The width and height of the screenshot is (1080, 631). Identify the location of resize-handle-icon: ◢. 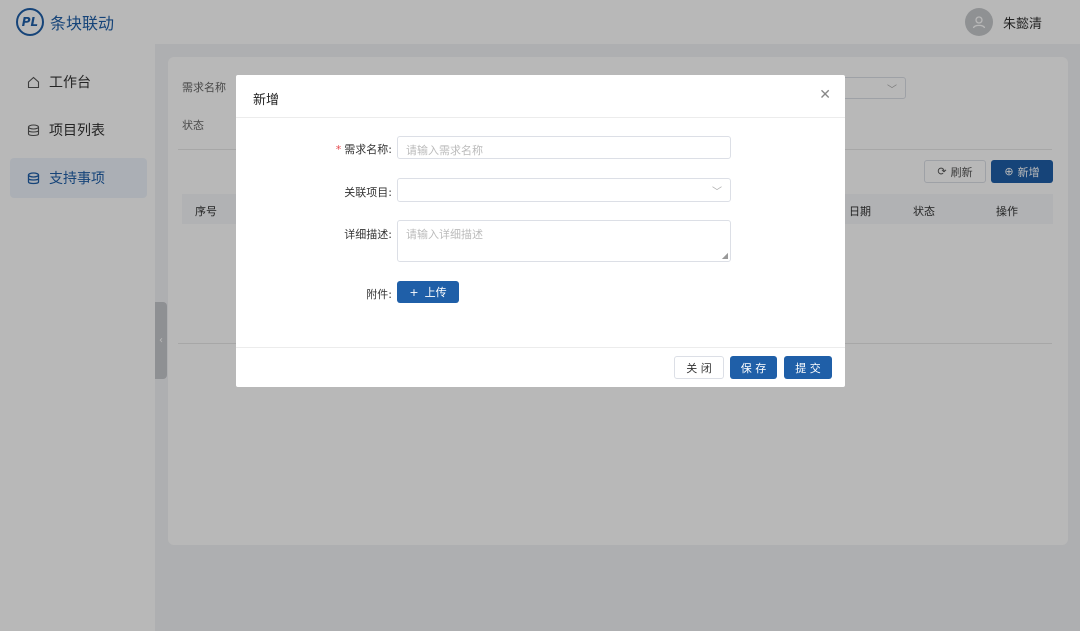
(725, 255).